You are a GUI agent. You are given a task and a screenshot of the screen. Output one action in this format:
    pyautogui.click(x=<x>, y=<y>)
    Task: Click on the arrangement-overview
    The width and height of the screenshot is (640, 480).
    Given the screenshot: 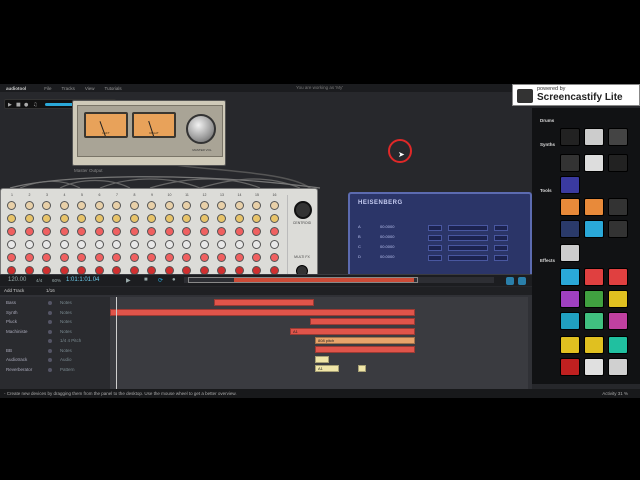 What is the action you would take?
    pyautogui.click(x=339, y=280)
    